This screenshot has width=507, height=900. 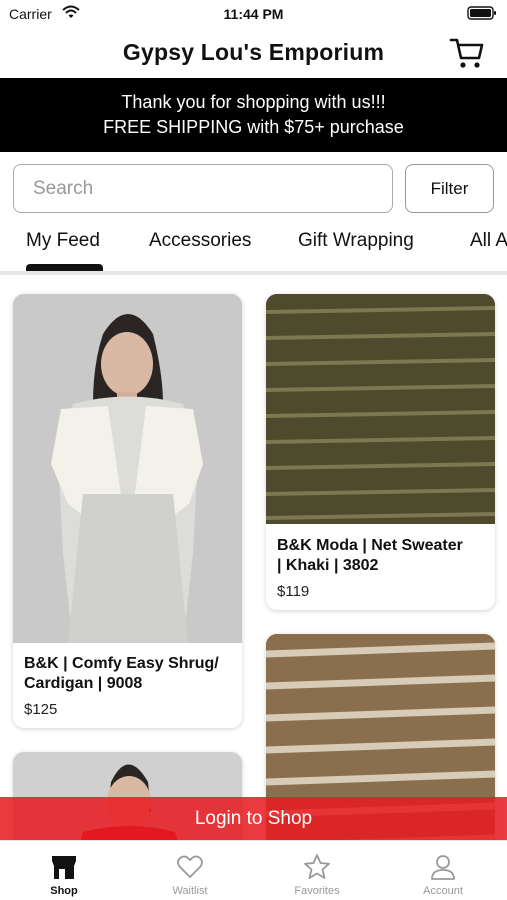 What do you see at coordinates (190, 891) in the screenshot?
I see `tab-waitlist-label: Waitlist` at bounding box center [190, 891].